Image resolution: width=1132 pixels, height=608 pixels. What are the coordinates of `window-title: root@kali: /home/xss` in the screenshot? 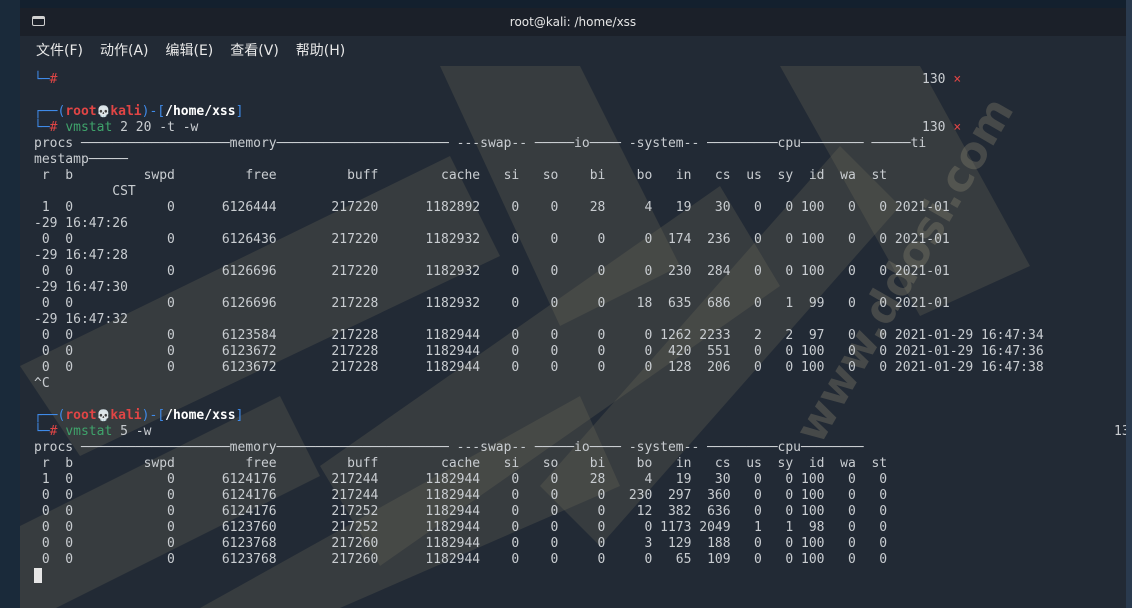 It's located at (573, 22).